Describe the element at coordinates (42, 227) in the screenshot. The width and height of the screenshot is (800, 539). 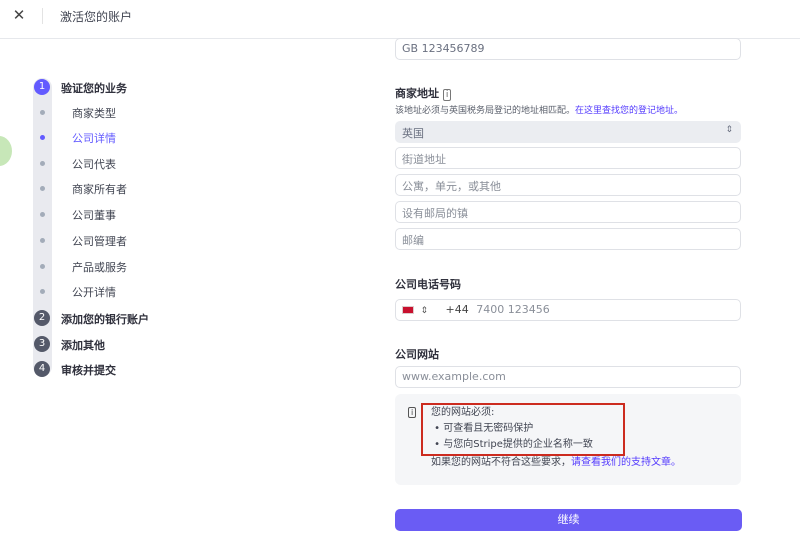
I see `stepper-track` at that location.